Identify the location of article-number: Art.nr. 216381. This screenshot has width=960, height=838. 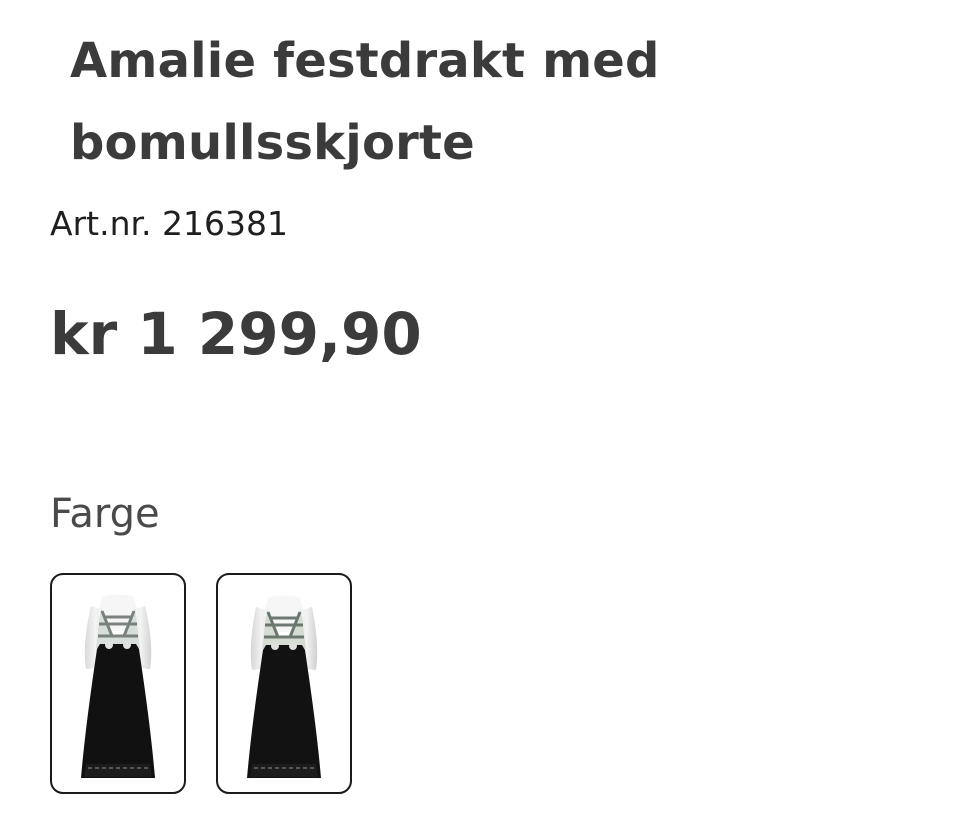
(169, 223).